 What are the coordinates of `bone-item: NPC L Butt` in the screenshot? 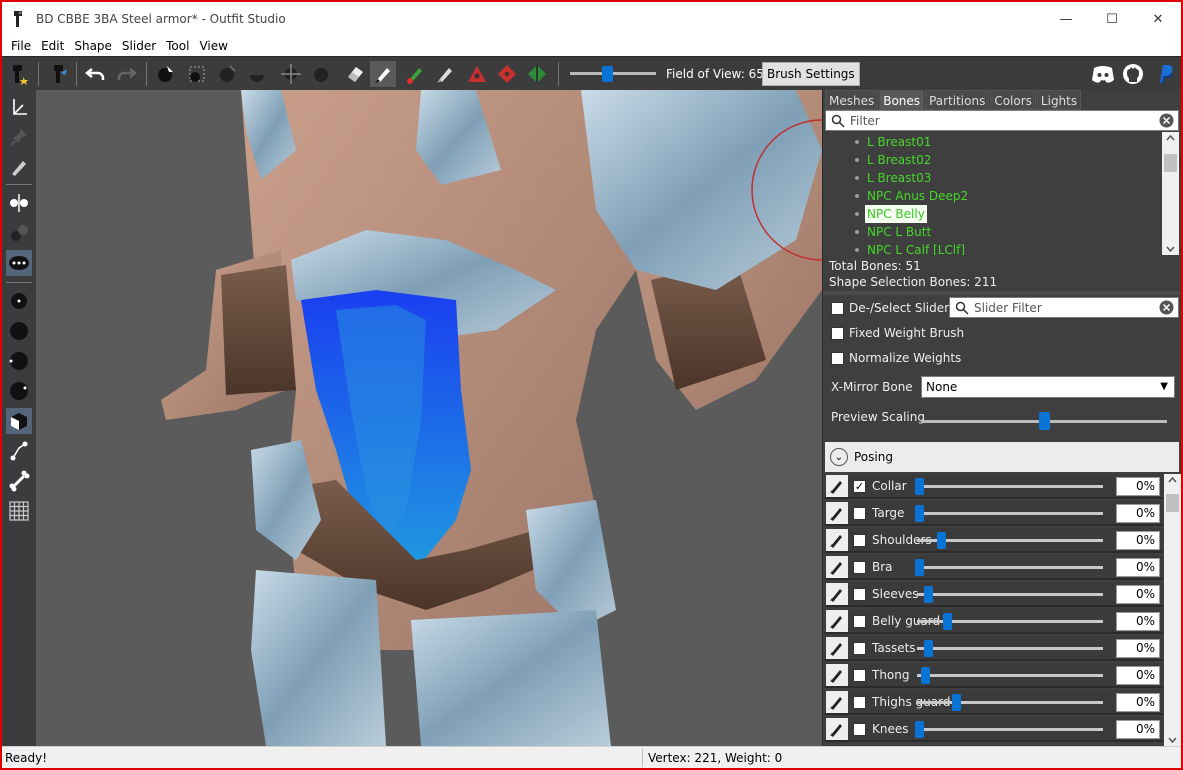 It's located at (899, 232).